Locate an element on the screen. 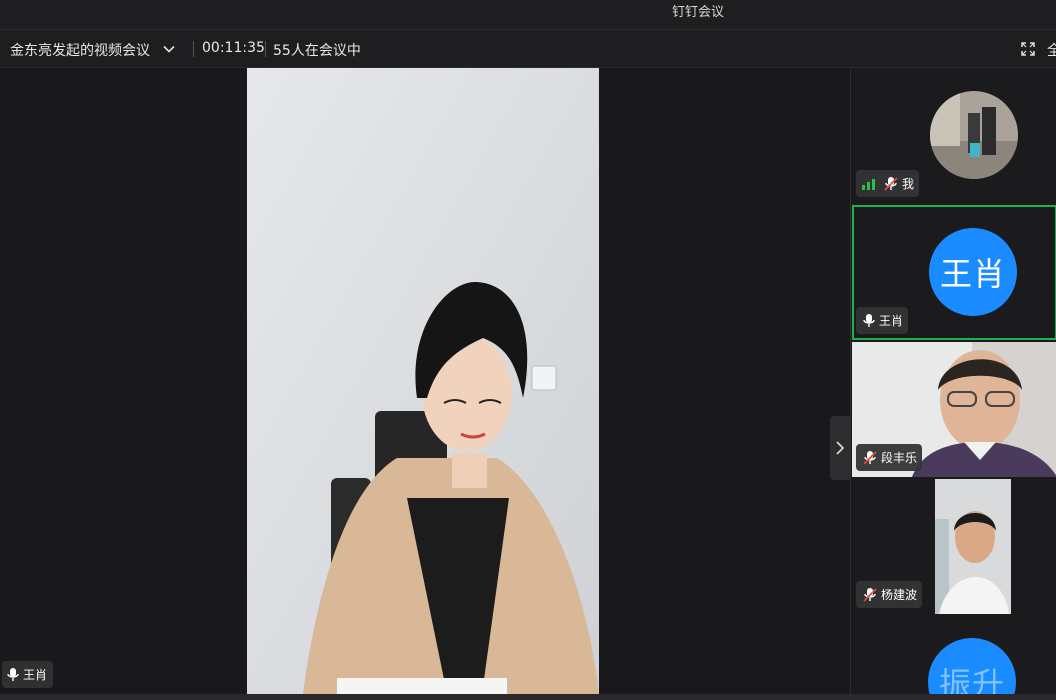  meeting-toolbar: 金东亮发起的视频会议 00:11:35 55人在会议中 全 is located at coordinates (528, 49).